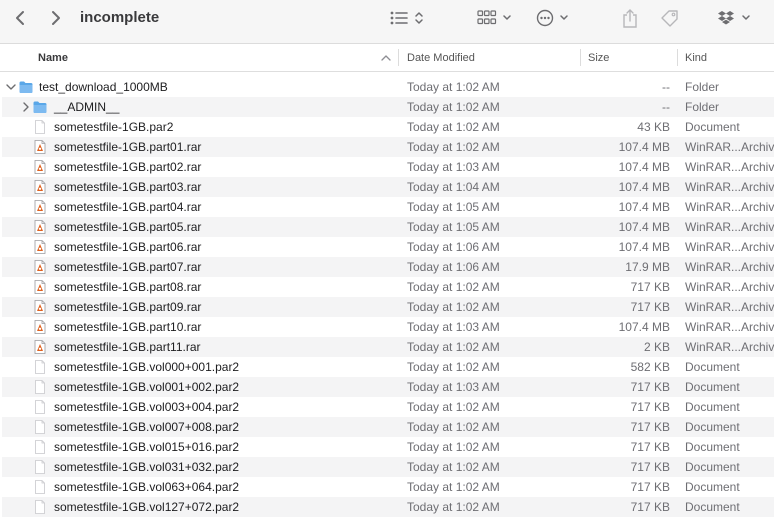 The image size is (774, 531). Describe the element at coordinates (53, 57) in the screenshot. I see `column-header-name: Name` at that location.